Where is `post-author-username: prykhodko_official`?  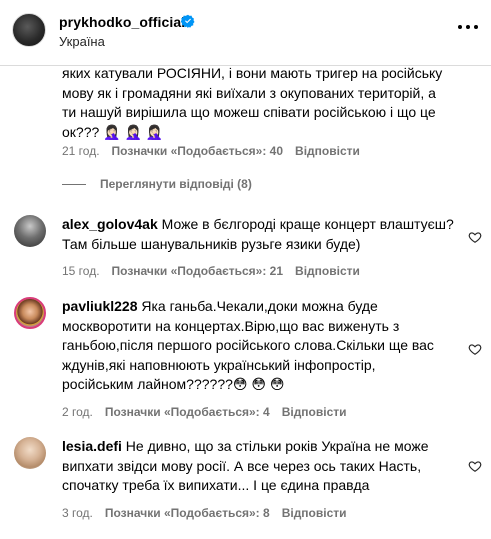 post-author-username: prykhodko_official is located at coordinates (122, 22).